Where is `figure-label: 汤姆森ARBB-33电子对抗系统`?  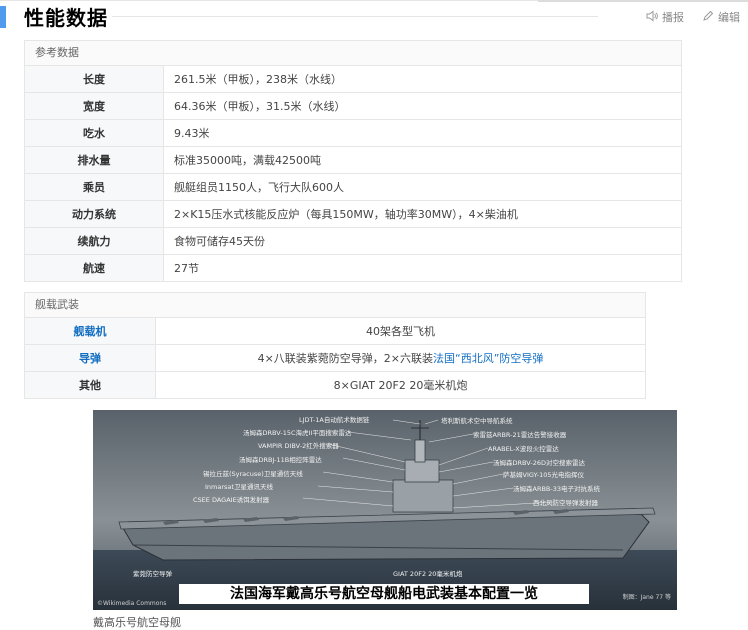 figure-label: 汤姆森ARBB-33电子对抗系统 is located at coordinates (556, 489).